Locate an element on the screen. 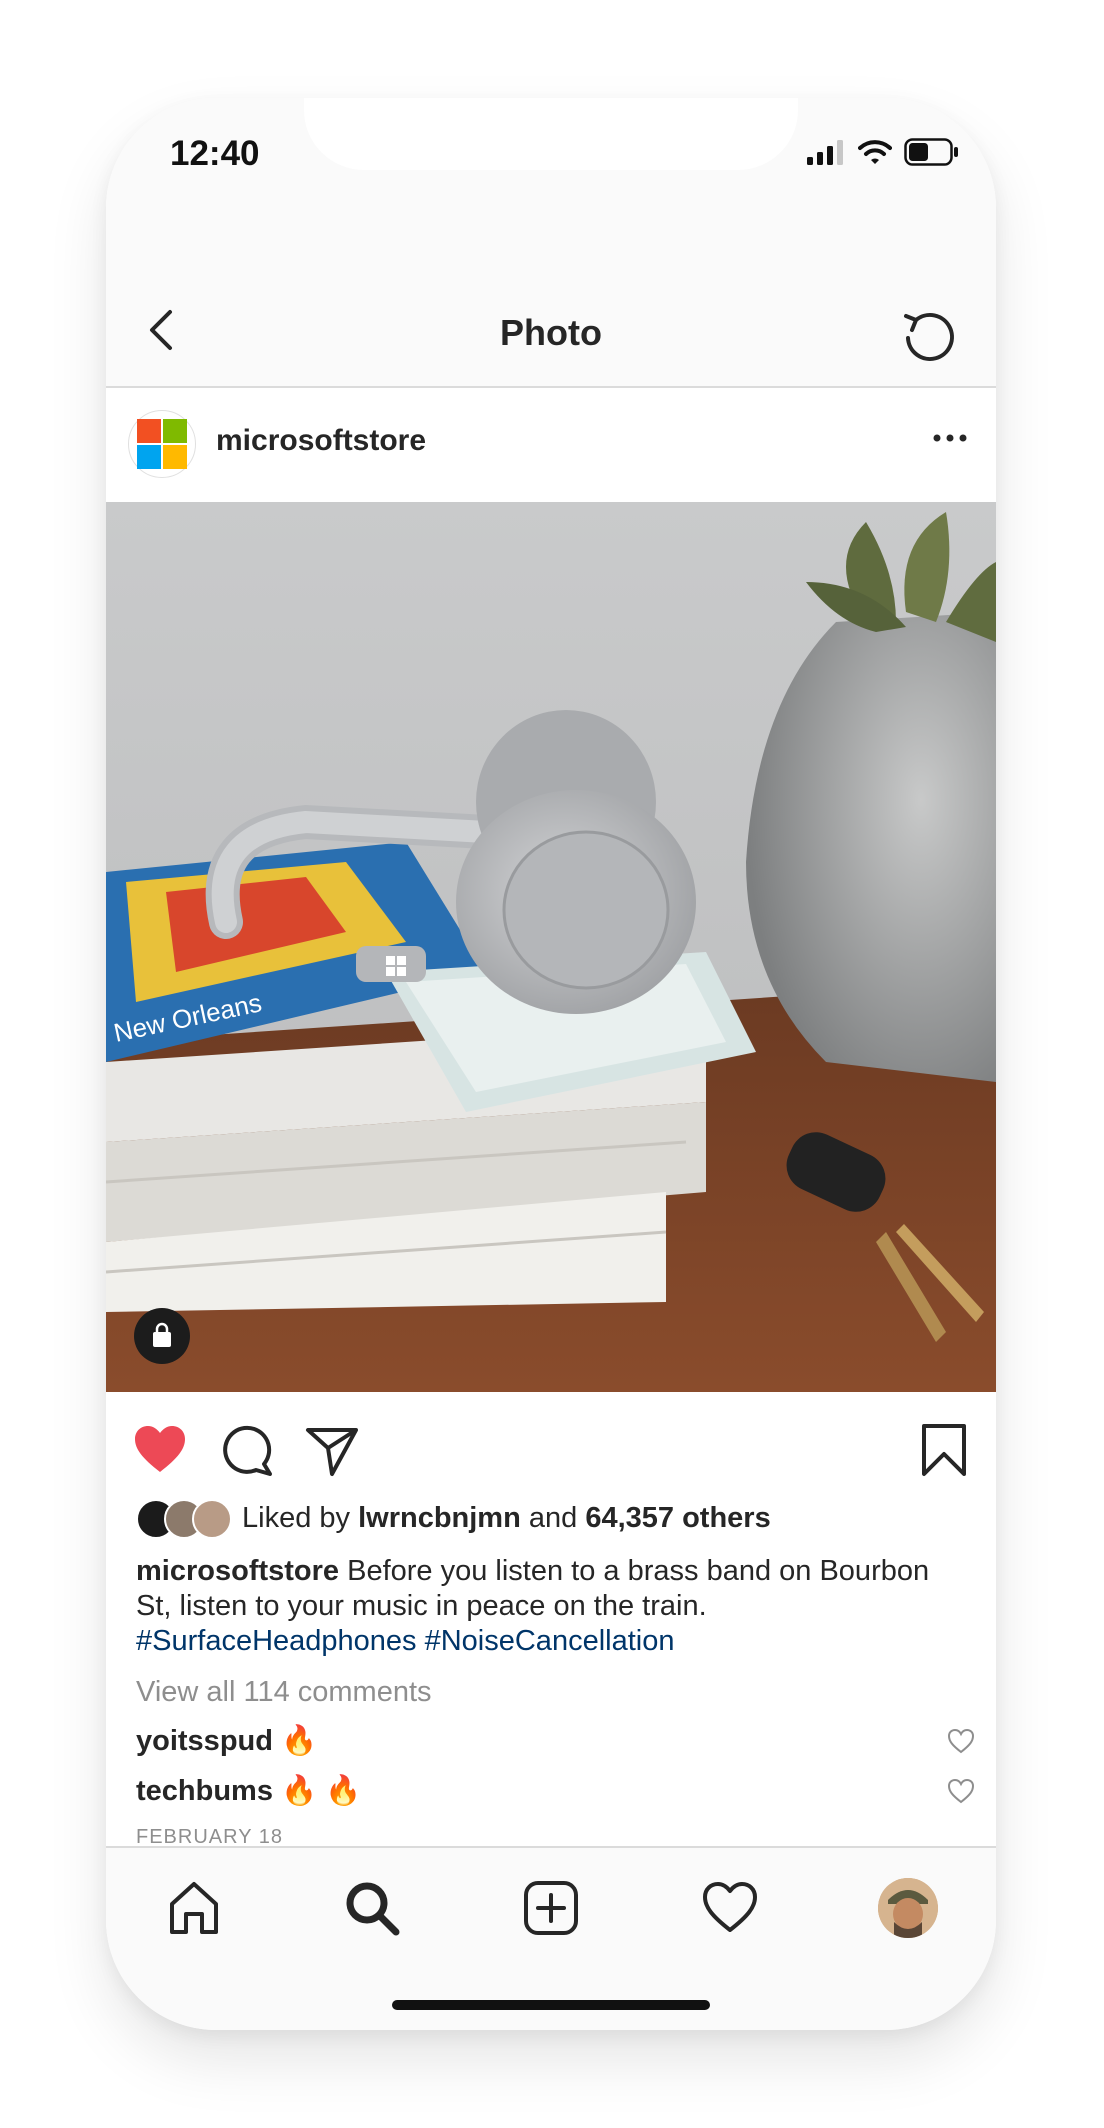 This screenshot has width=1104, height=2128. signal-icon is located at coordinates (825, 152).